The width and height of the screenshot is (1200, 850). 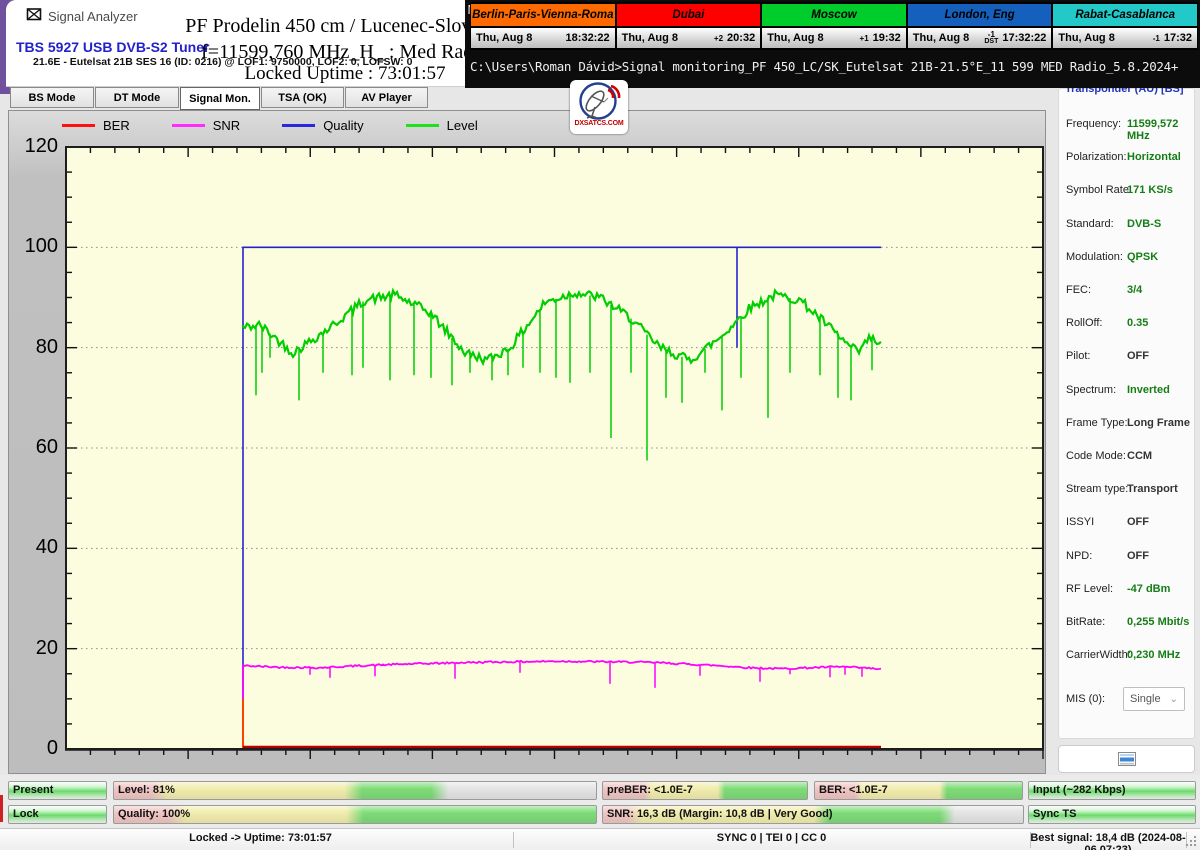 What do you see at coordinates (345, 26) in the screenshot?
I see `overlay-dish-location: PF Prodelin 450 cm / Lucenec-Slovakia` at bounding box center [345, 26].